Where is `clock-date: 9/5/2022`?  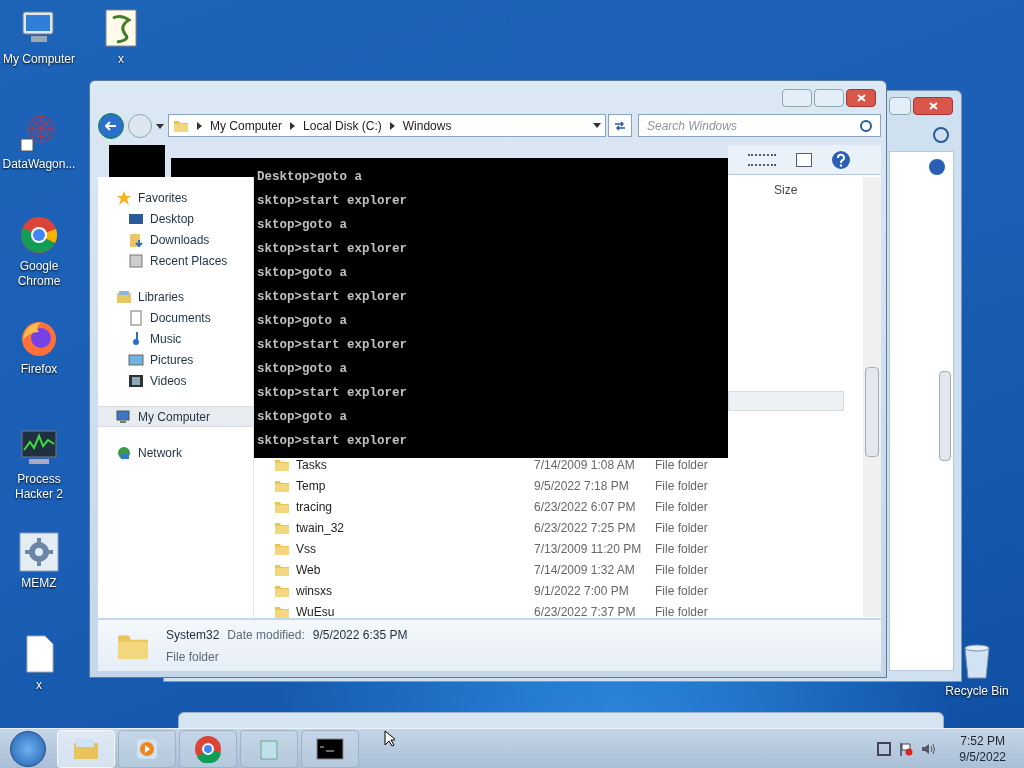 clock-date: 9/5/2022 is located at coordinates (982, 756).